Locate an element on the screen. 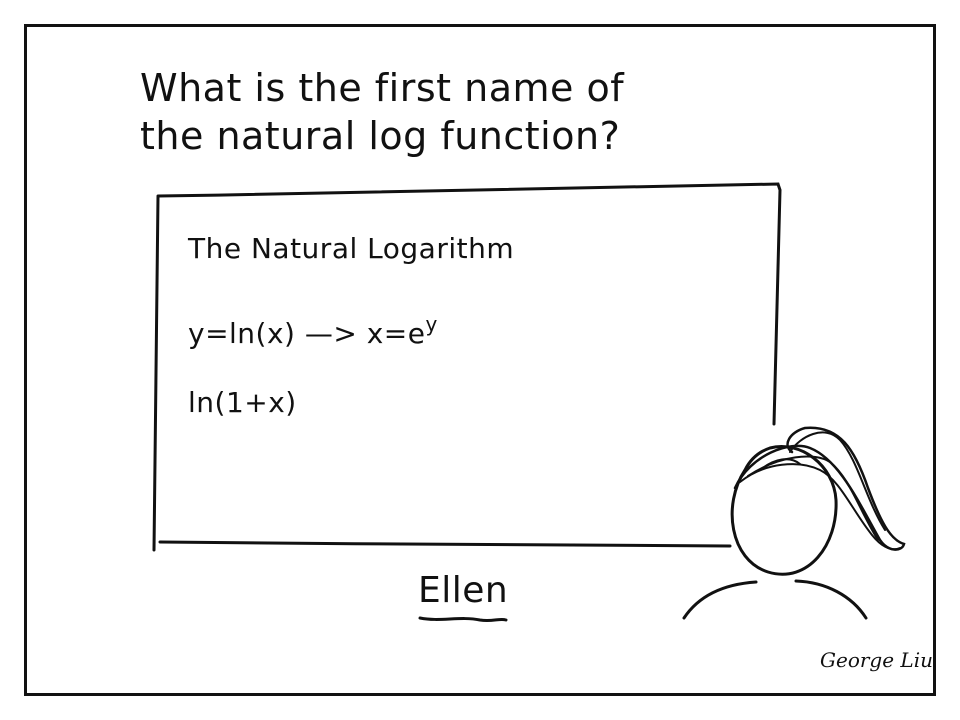 The image size is (960, 720). person-shoulders is located at coordinates (775, 599).